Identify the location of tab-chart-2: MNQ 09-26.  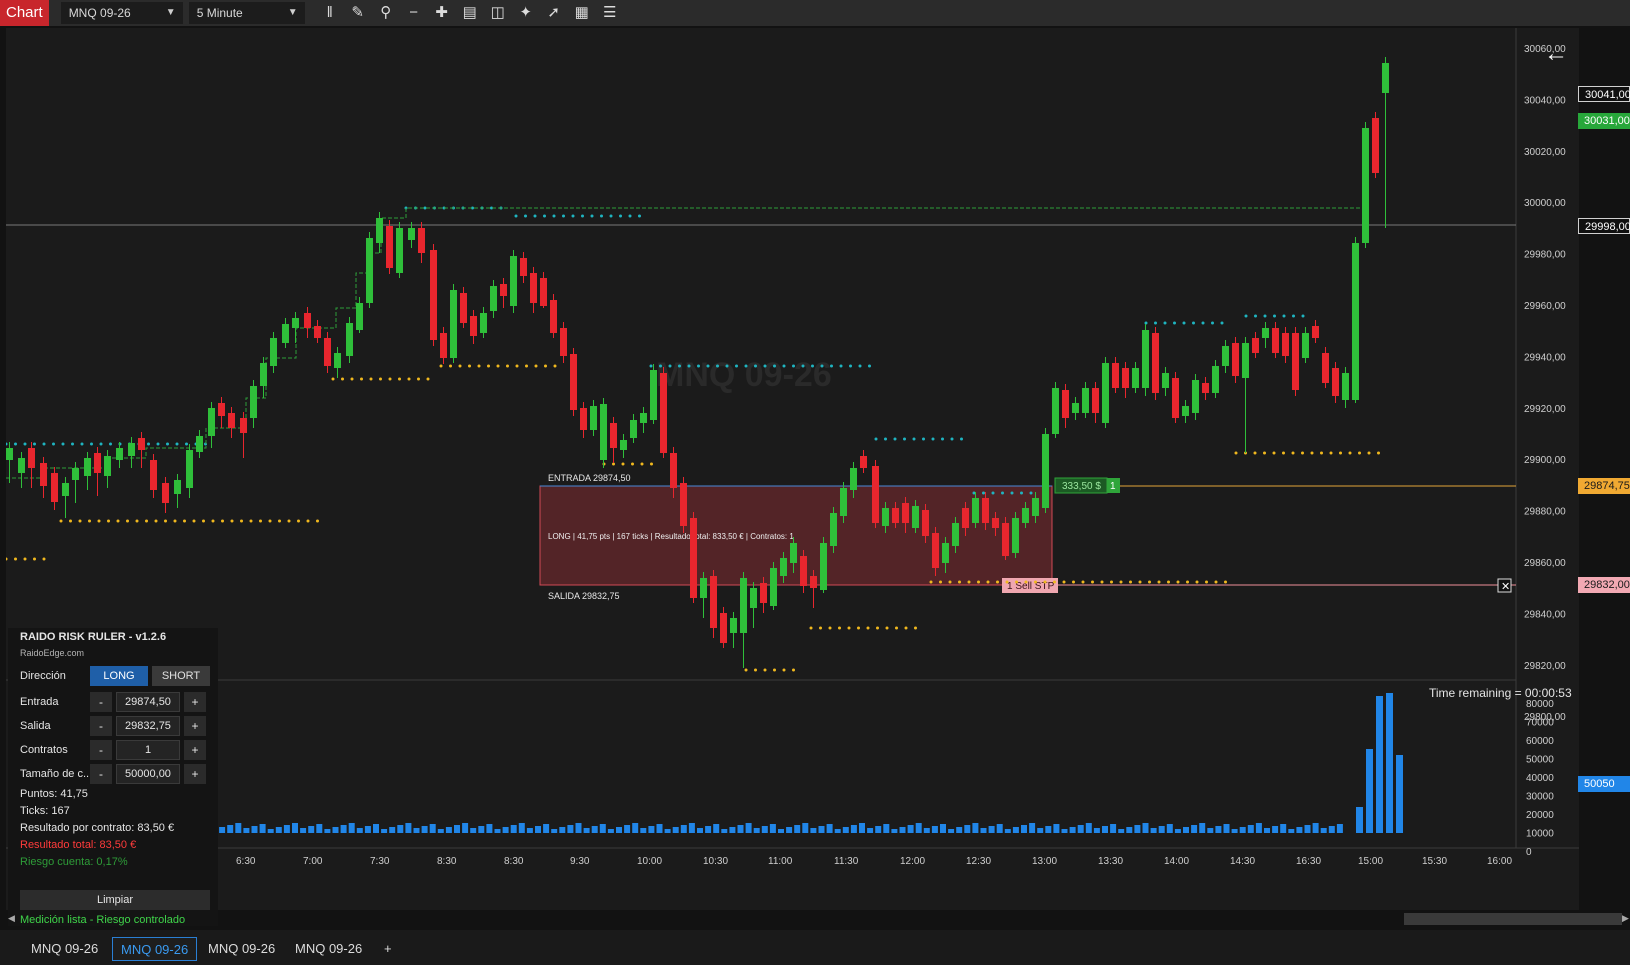
(155, 949).